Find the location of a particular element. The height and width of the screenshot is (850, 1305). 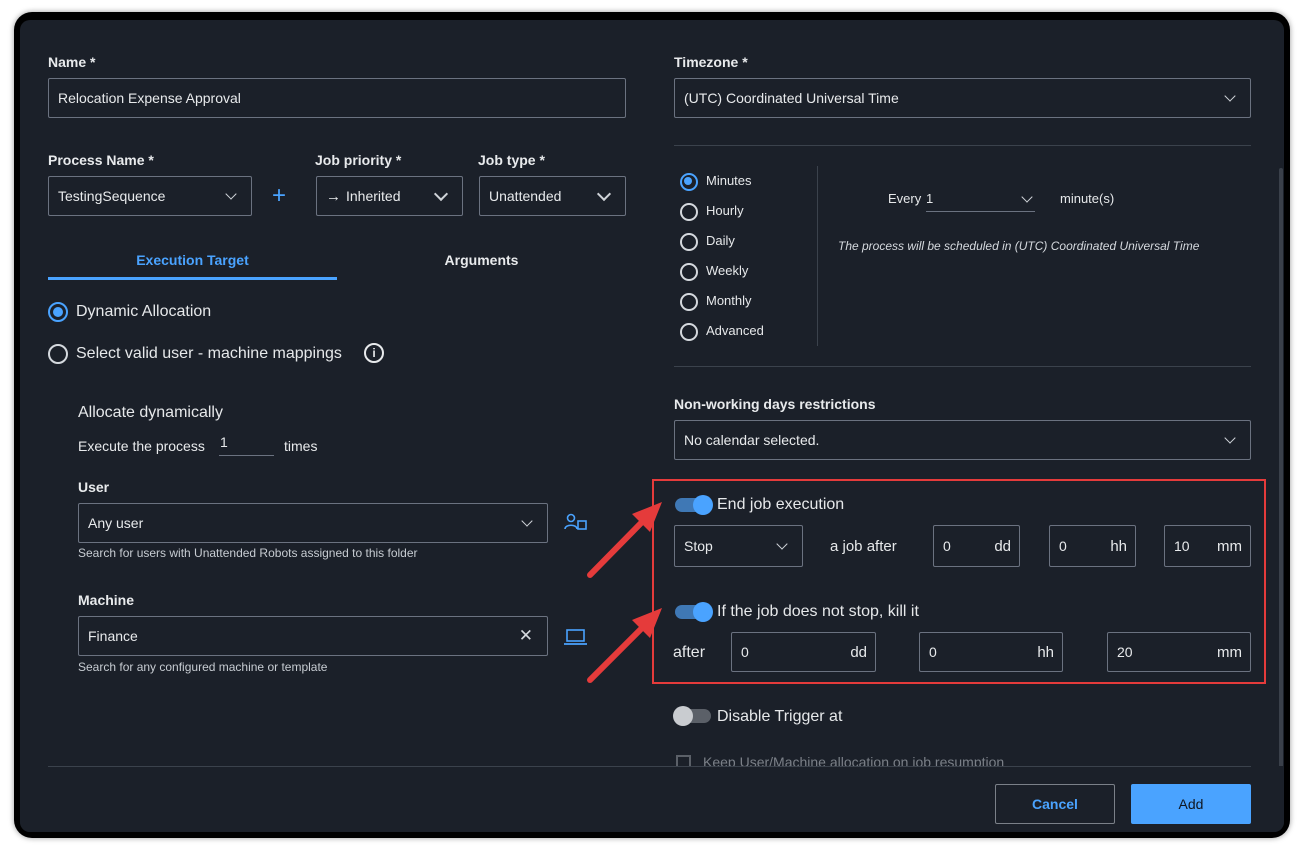

annotation-arrows is located at coordinates (624, 592).